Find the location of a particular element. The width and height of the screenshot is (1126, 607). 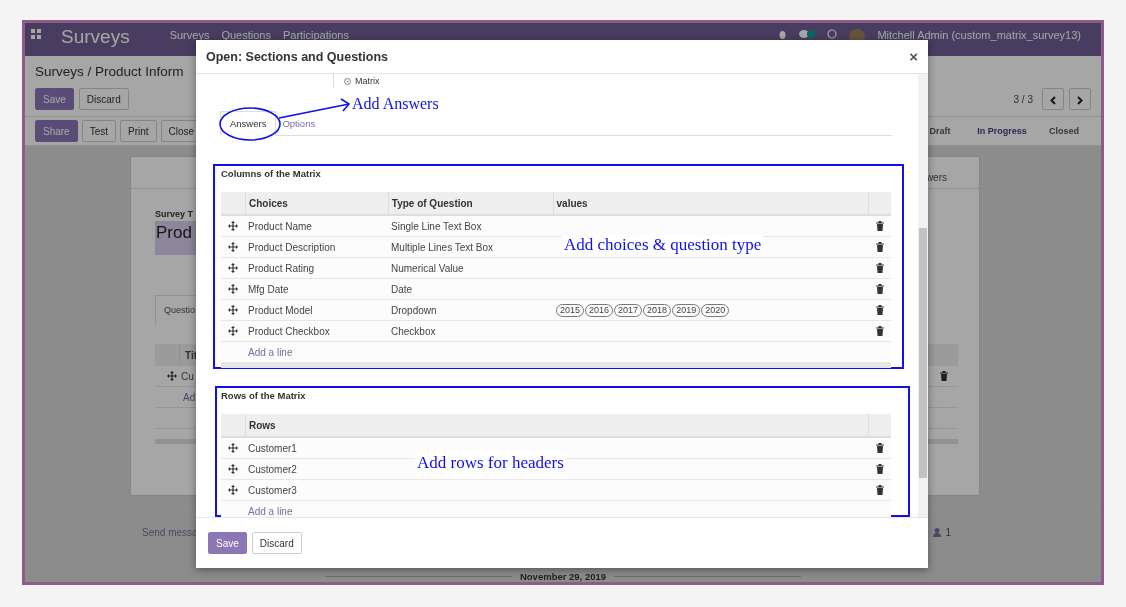

chevron-right-icon is located at coordinates (1080, 100).